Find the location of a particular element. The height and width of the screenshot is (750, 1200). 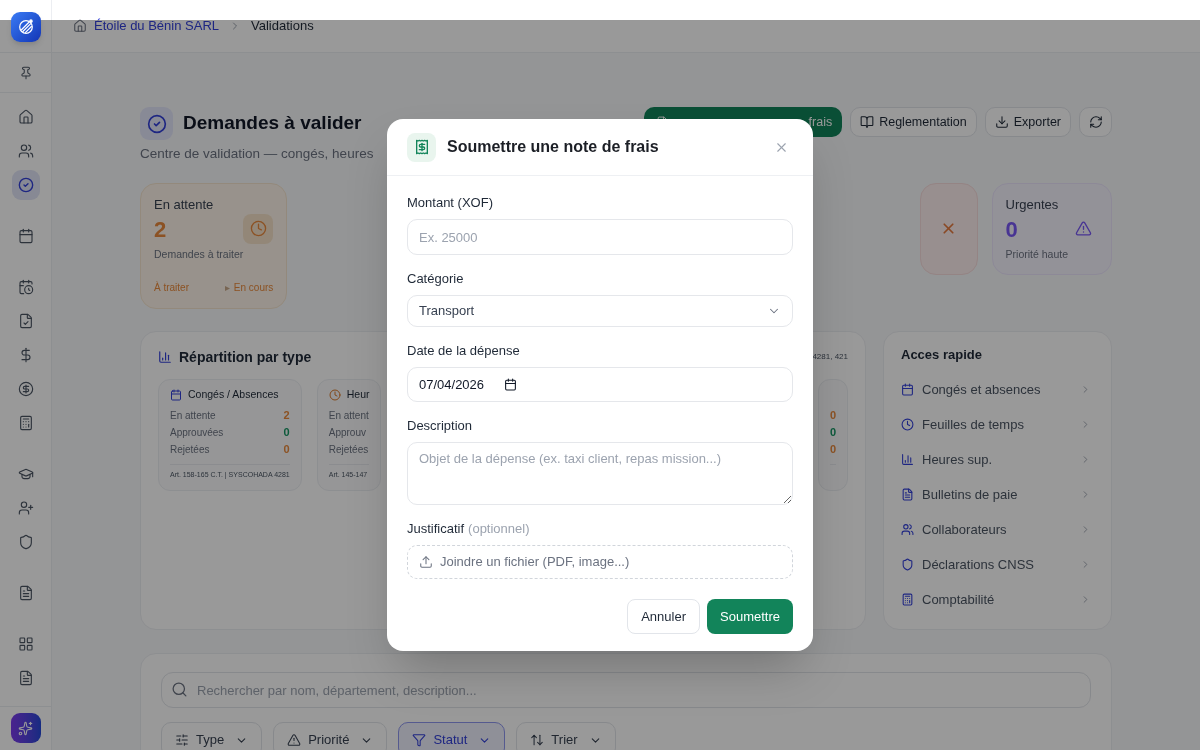

sparkles-icon is located at coordinates (25, 728).